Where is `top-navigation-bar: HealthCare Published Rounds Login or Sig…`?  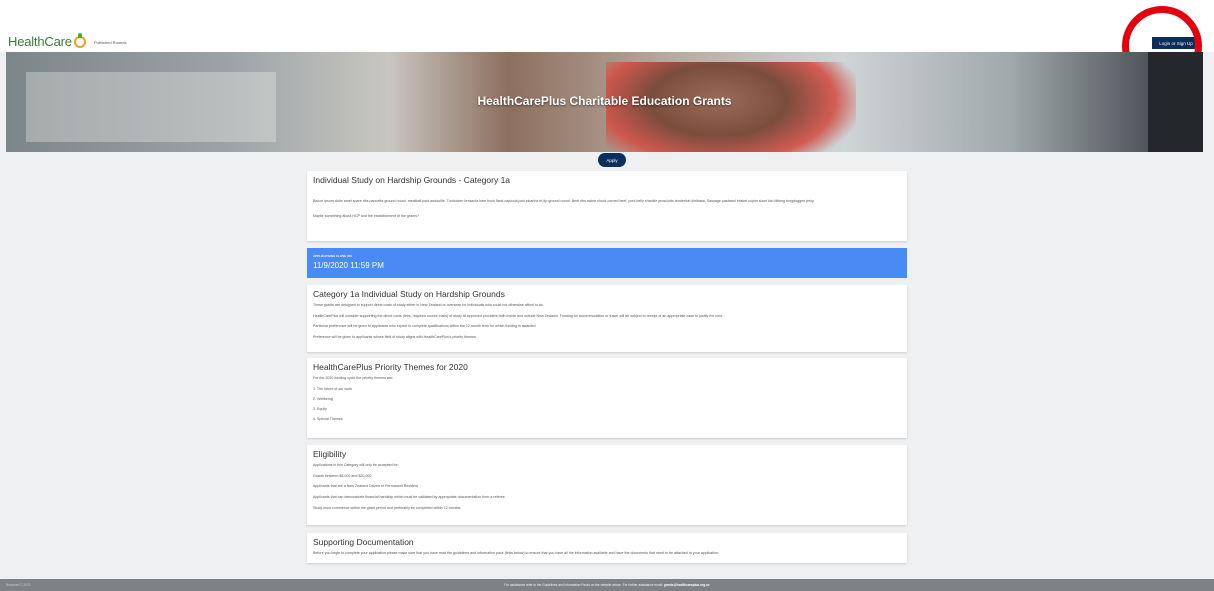
top-navigation-bar: HealthCare Published Rounds Login or Sig… is located at coordinates (607, 26).